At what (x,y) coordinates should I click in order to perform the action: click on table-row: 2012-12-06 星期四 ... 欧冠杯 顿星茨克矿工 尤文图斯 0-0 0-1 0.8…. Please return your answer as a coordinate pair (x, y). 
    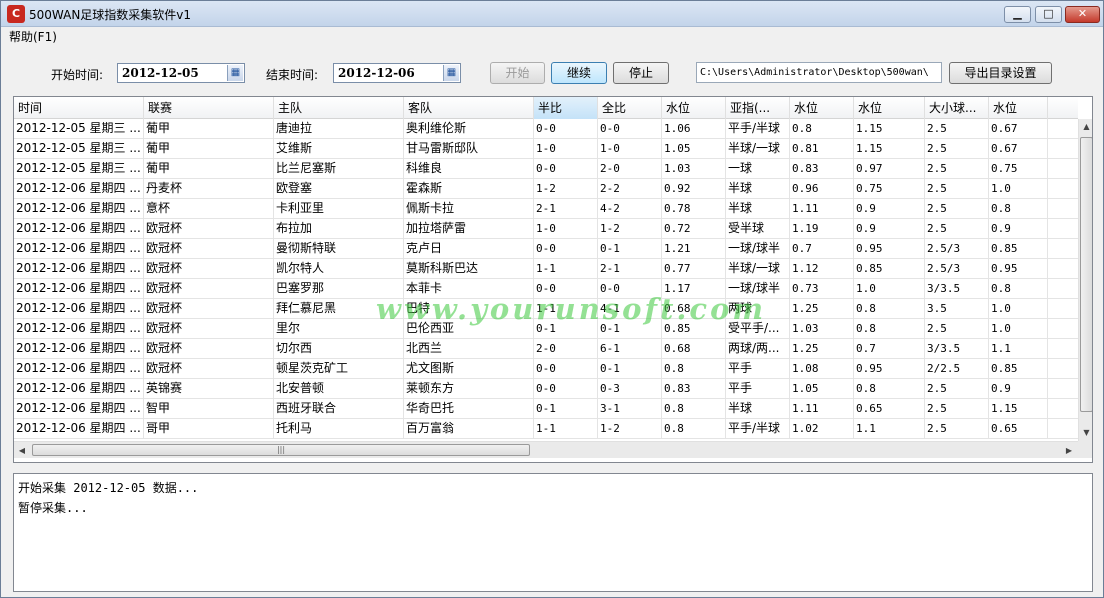
    Looking at the image, I should click on (546, 369).